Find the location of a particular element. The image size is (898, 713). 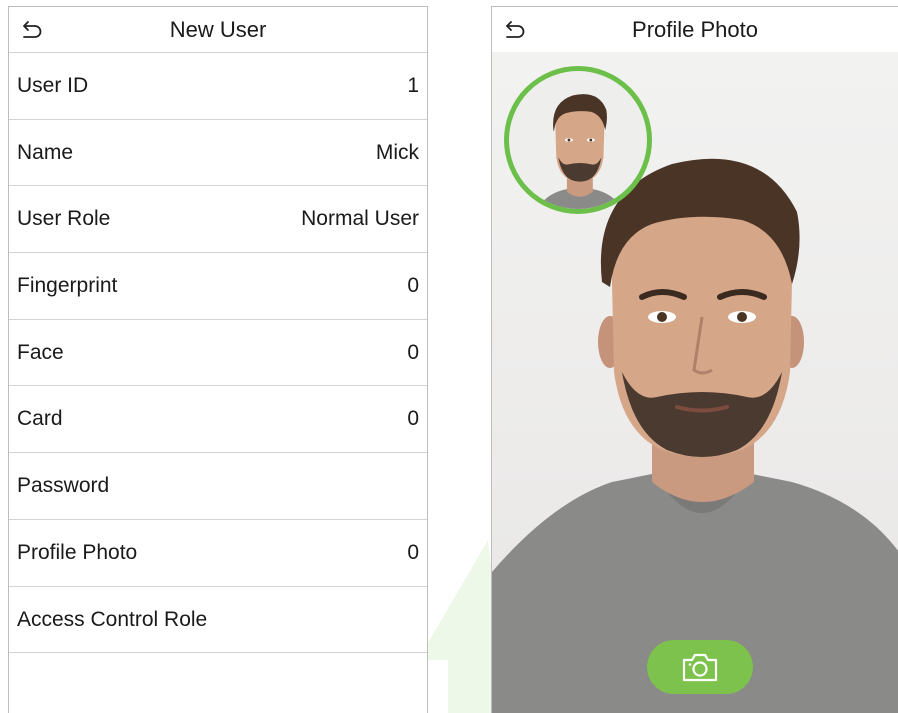

row-profile-photo: Profile Photo 0 is located at coordinates (218, 552).